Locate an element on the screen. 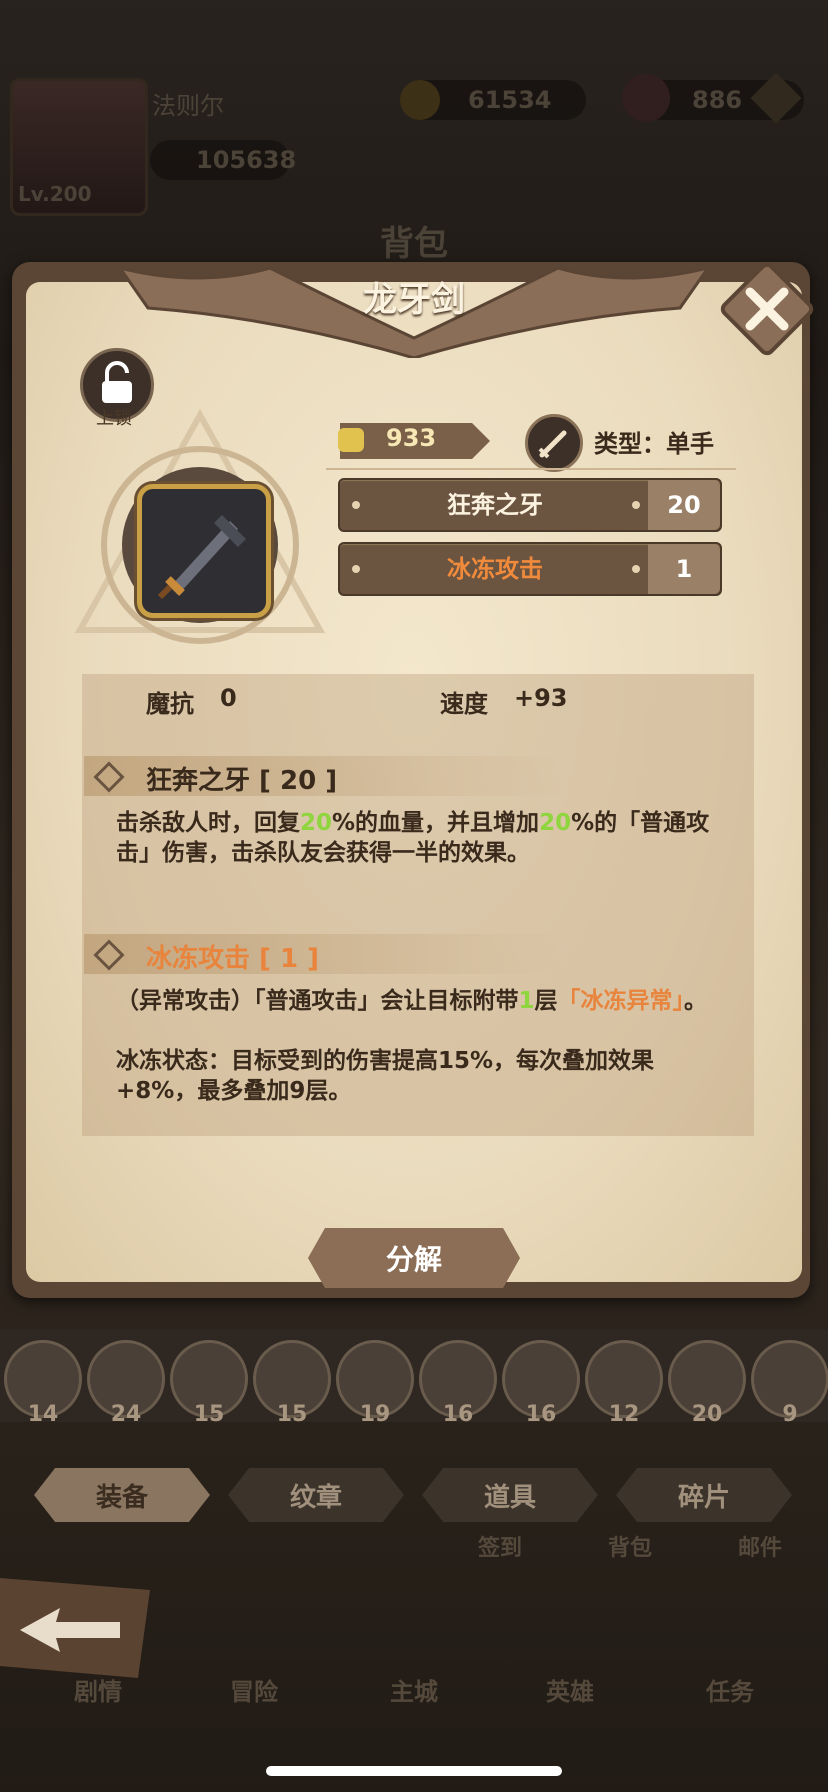  tab-fragments: 碎片 is located at coordinates (704, 1495).